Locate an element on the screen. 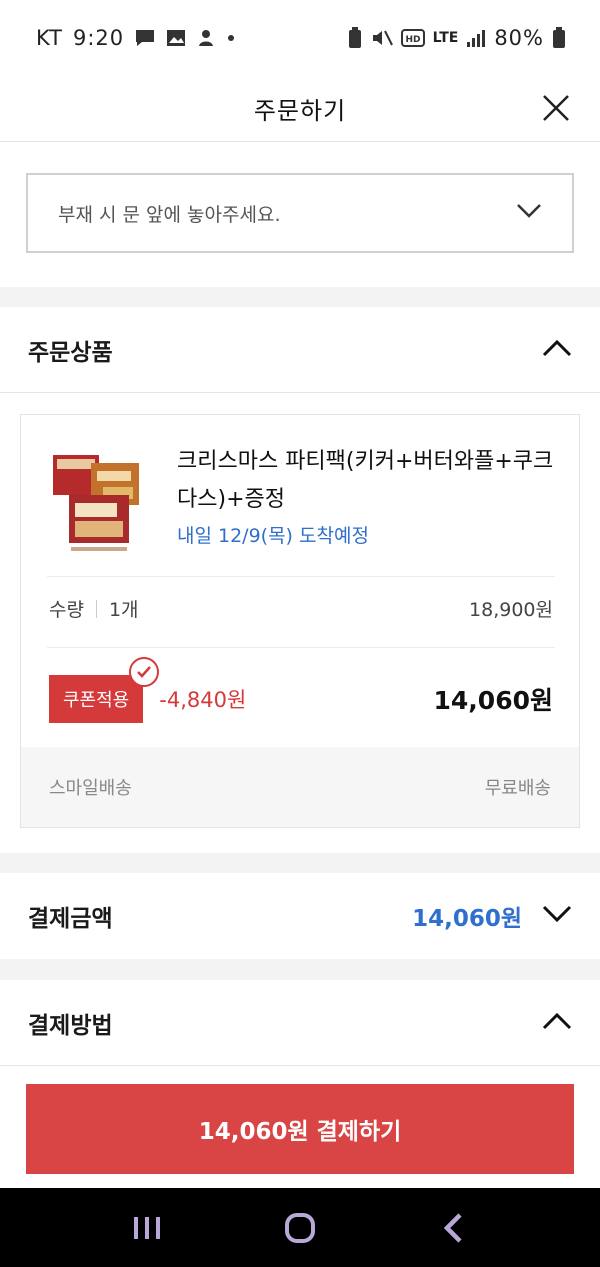 The height and width of the screenshot is (1267, 600). home-button is located at coordinates (300, 1228).